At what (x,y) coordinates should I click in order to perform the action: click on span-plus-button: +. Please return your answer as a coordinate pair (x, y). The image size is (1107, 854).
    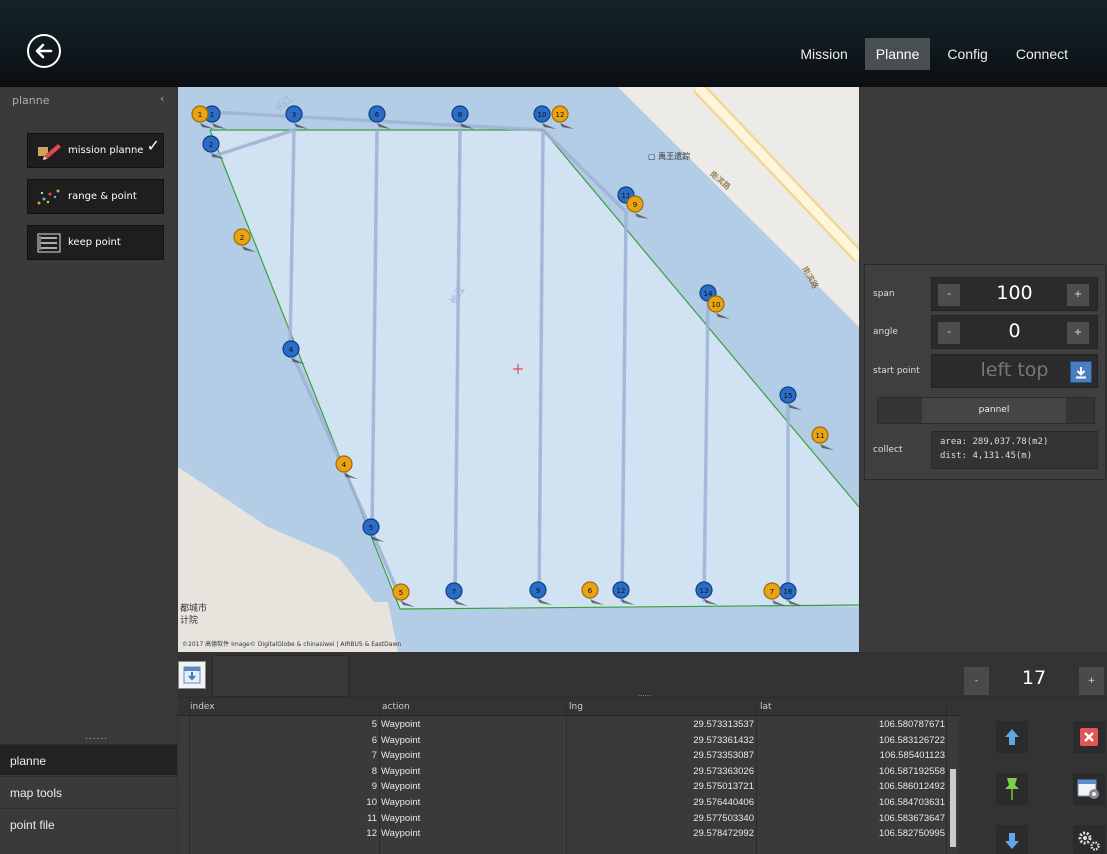
    Looking at the image, I should click on (1078, 295).